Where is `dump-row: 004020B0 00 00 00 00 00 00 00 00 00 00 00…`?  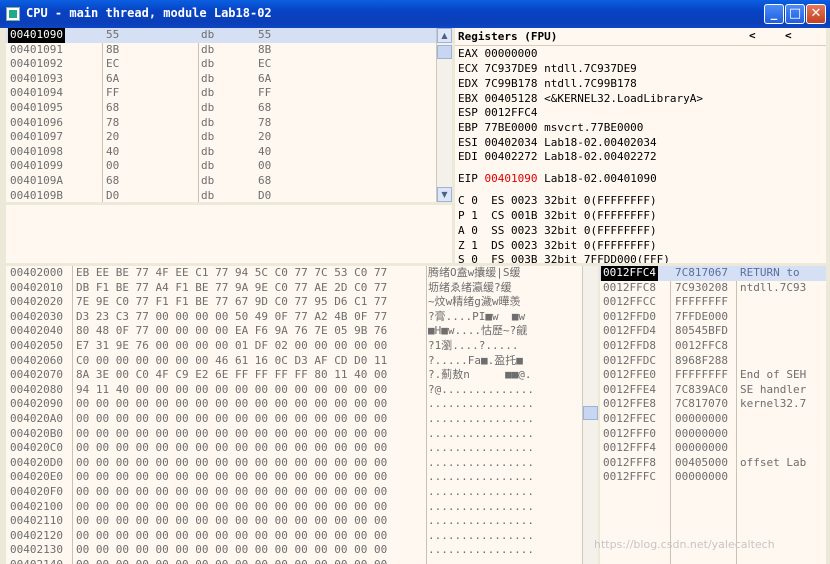 dump-row: 004020B0 00 00 00 00 00 00 00 00 00 00 00… is located at coordinates (302, 434).